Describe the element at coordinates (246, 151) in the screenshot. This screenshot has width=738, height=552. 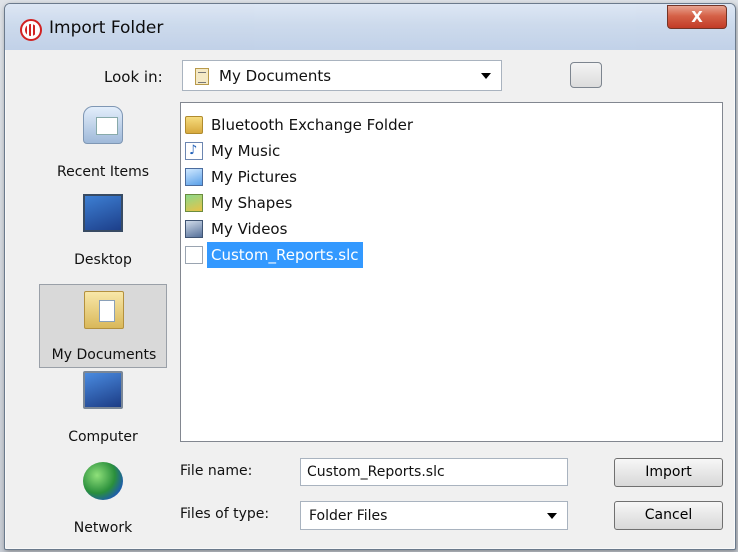
I see `file-name: My Music` at that location.